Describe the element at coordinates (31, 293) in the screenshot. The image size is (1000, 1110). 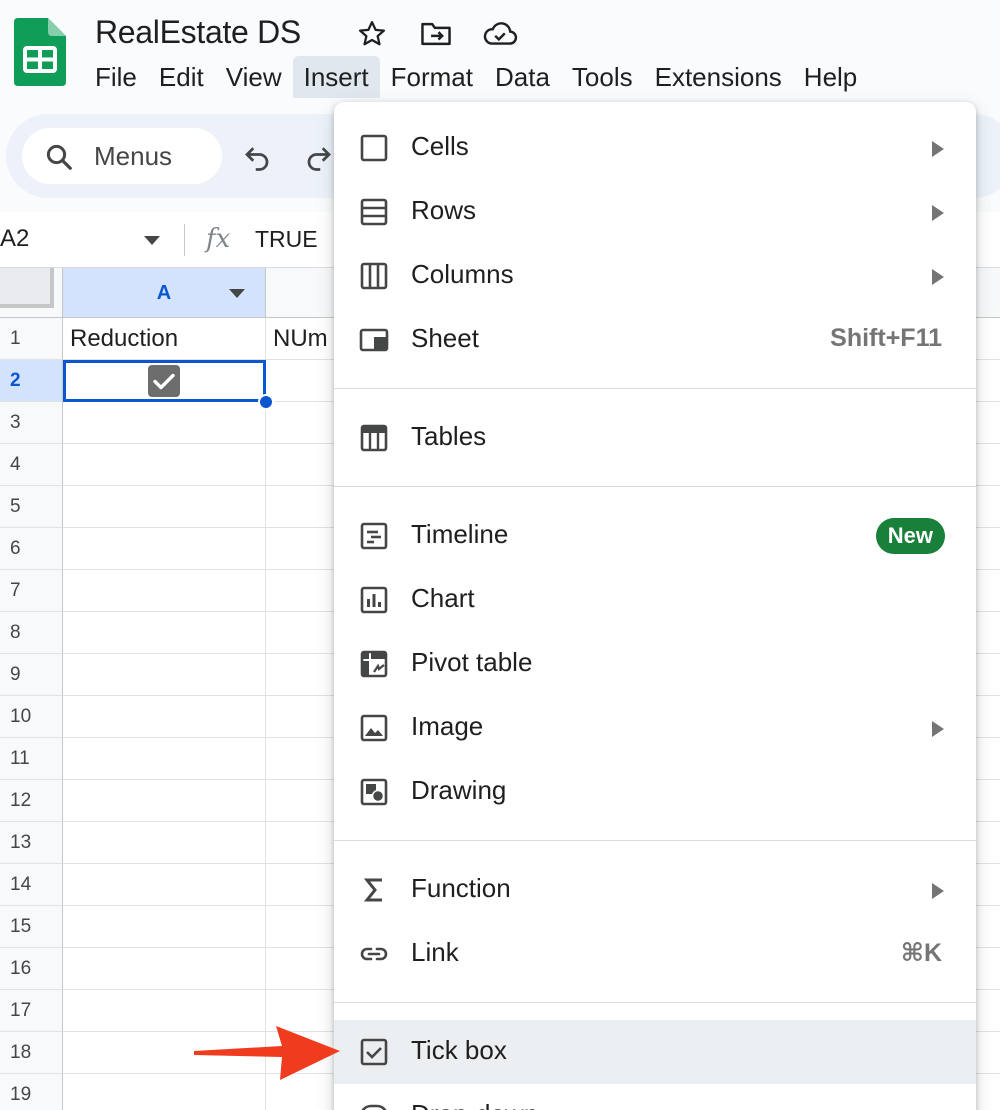
I see `select-all-corner` at that location.